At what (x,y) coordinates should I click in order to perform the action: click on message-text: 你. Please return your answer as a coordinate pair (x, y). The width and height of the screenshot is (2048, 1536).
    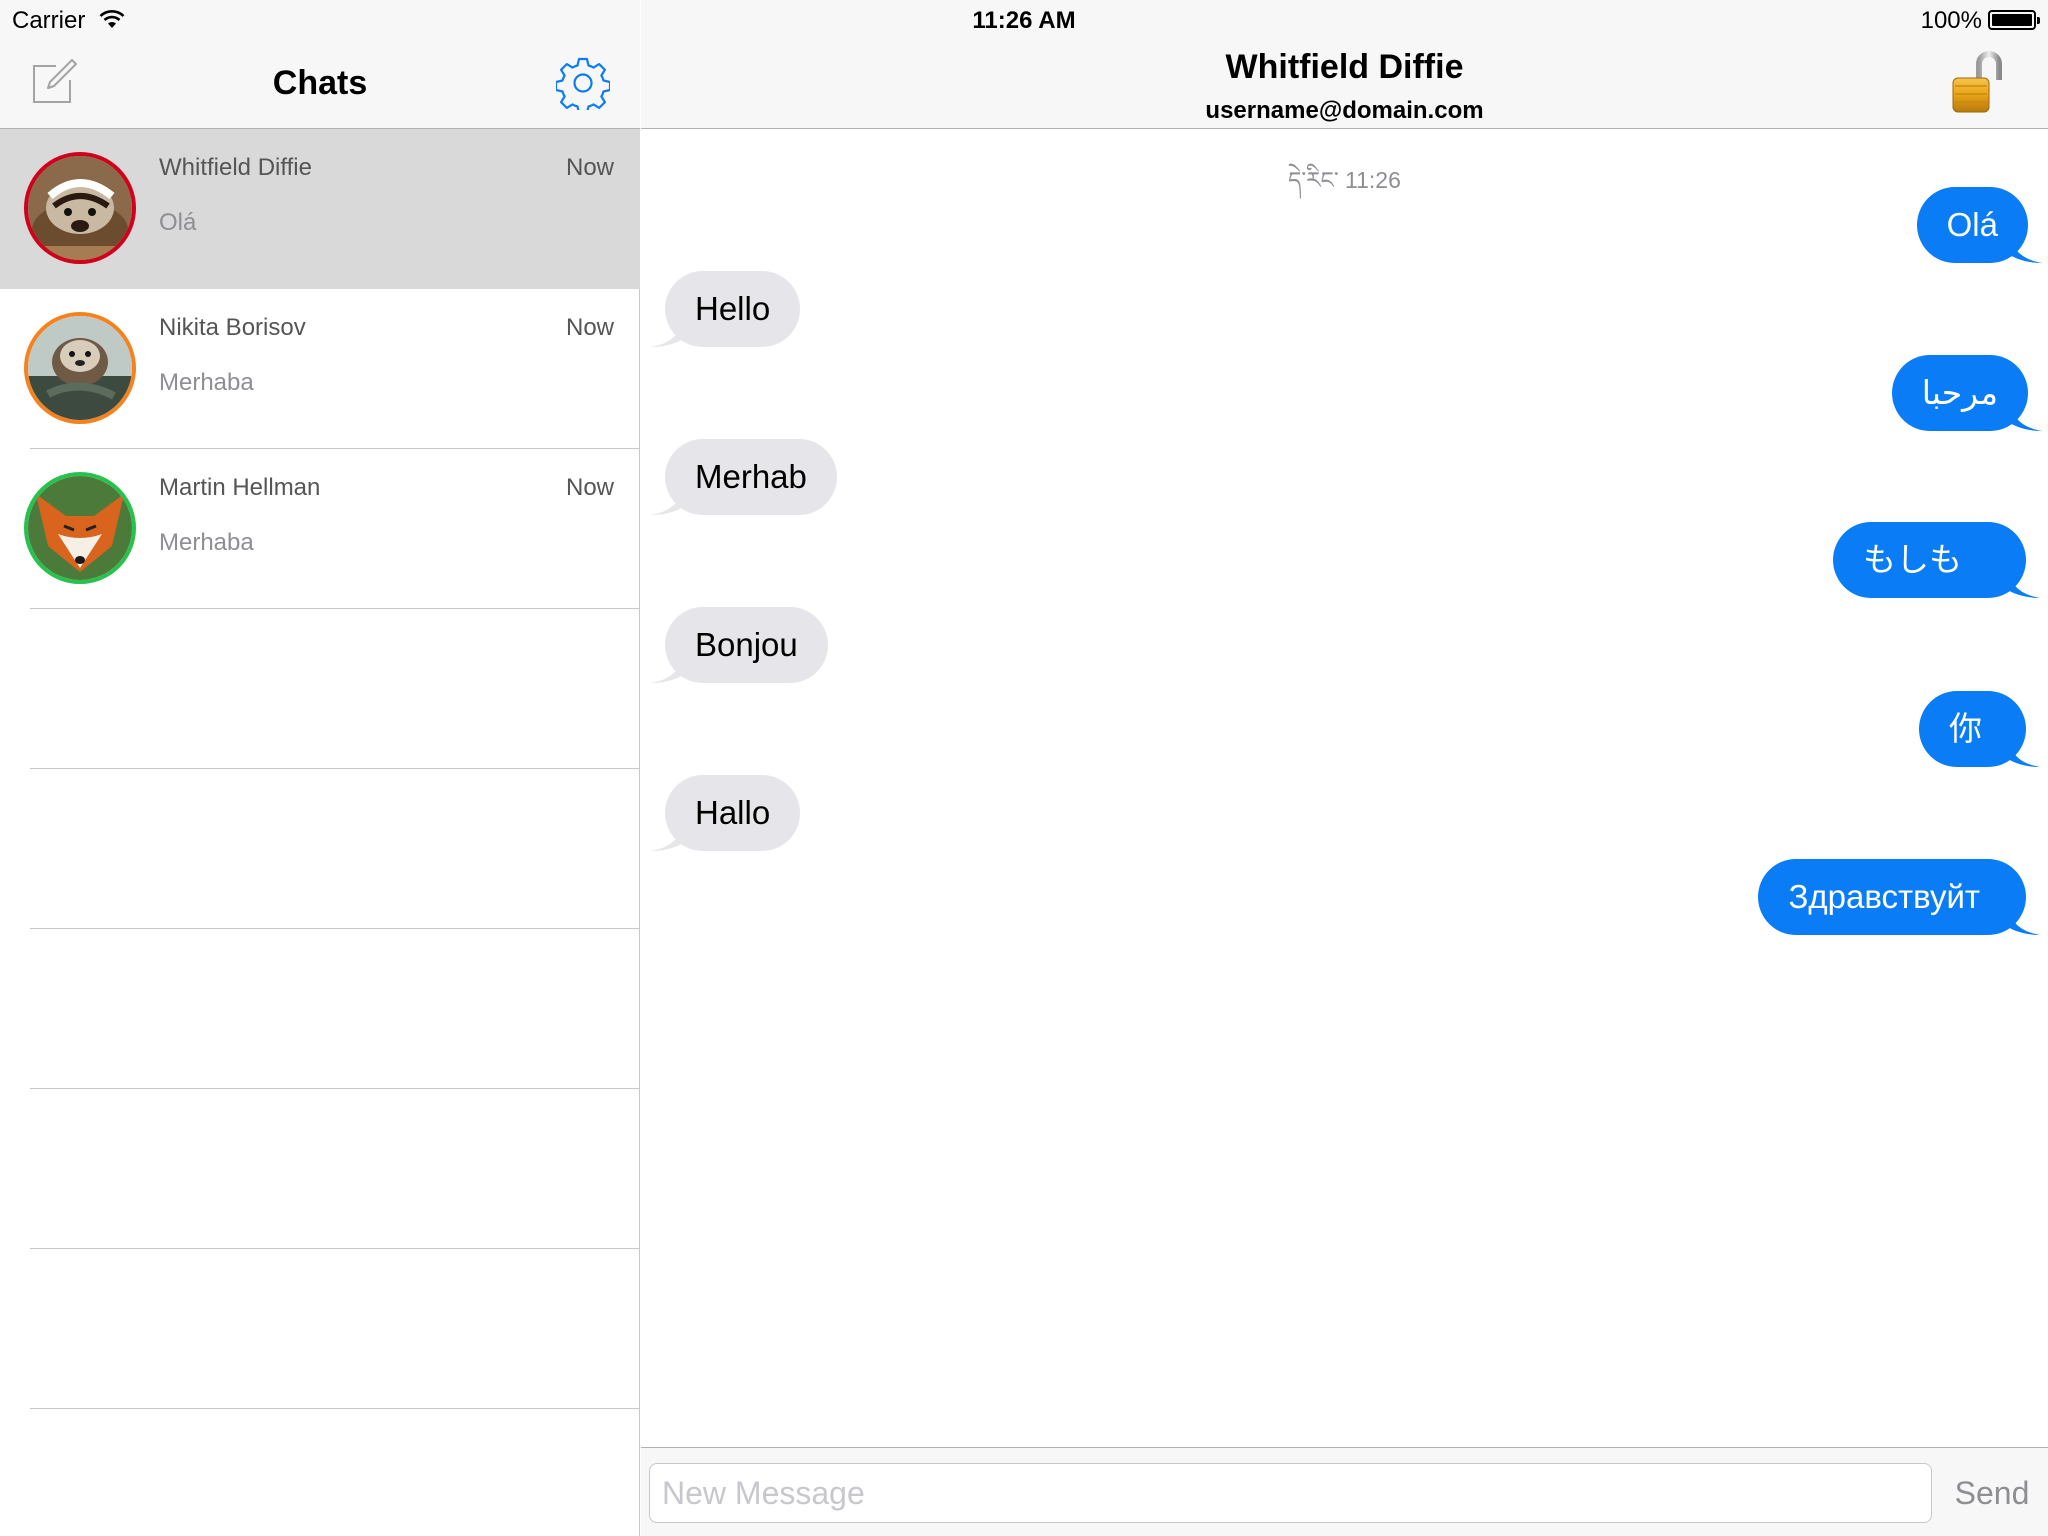
    Looking at the image, I should click on (1965, 728).